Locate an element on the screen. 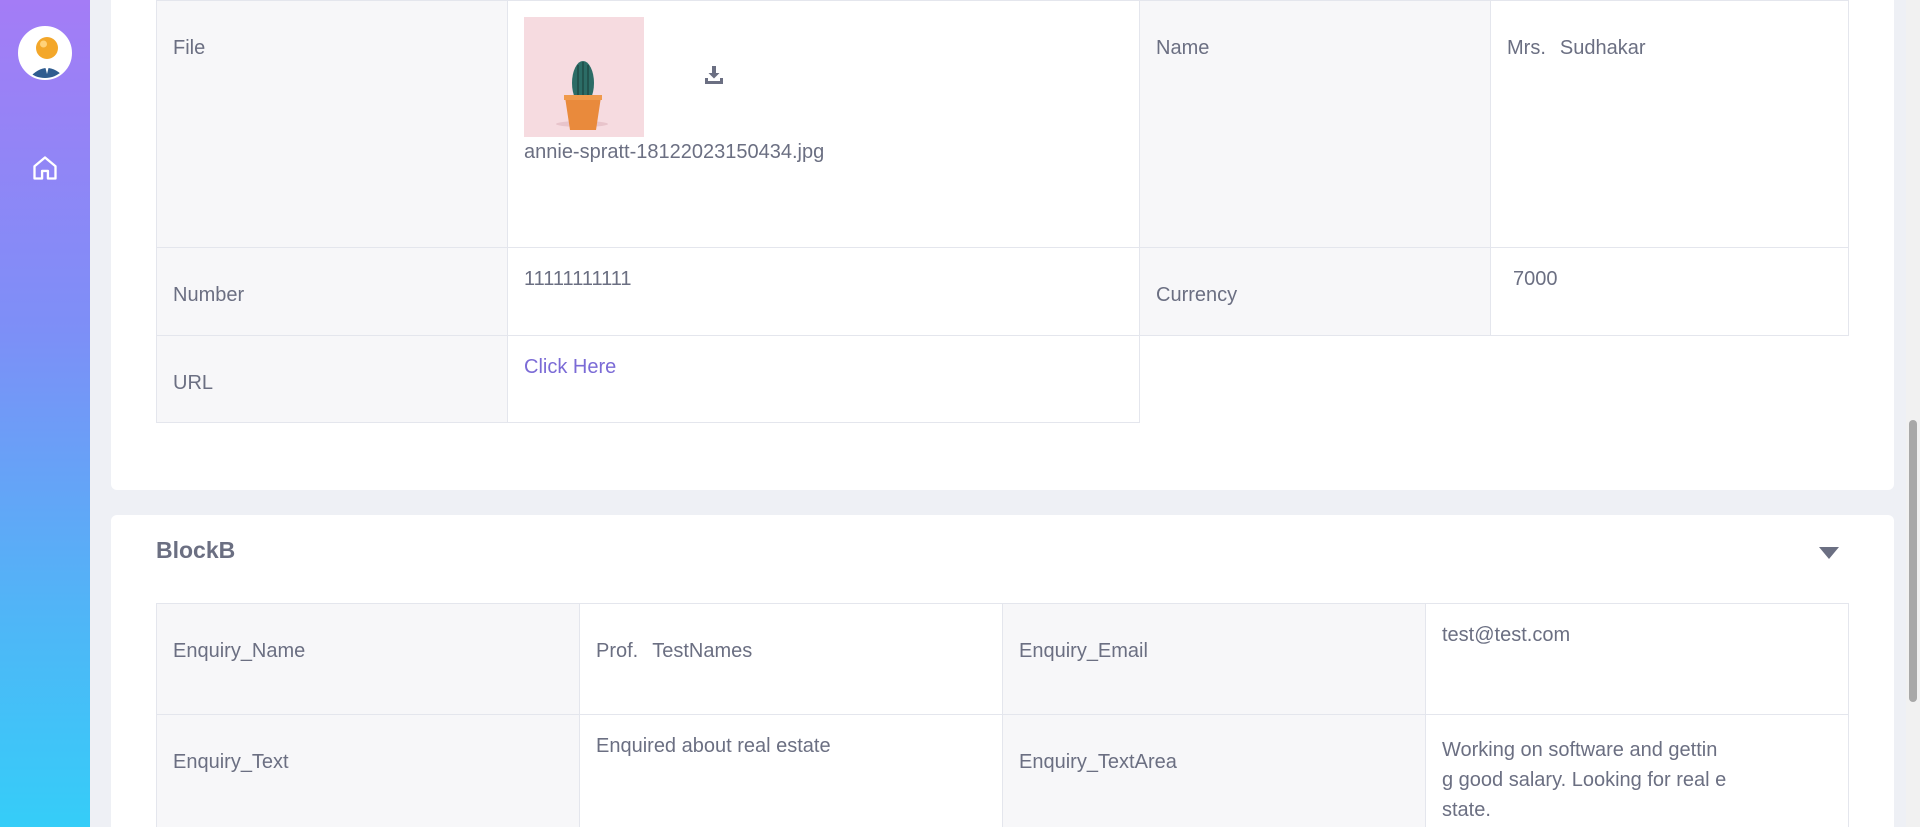 The width and height of the screenshot is (1920, 827). enquiry-email-label: Enquiry_Email is located at coordinates (1214, 659).